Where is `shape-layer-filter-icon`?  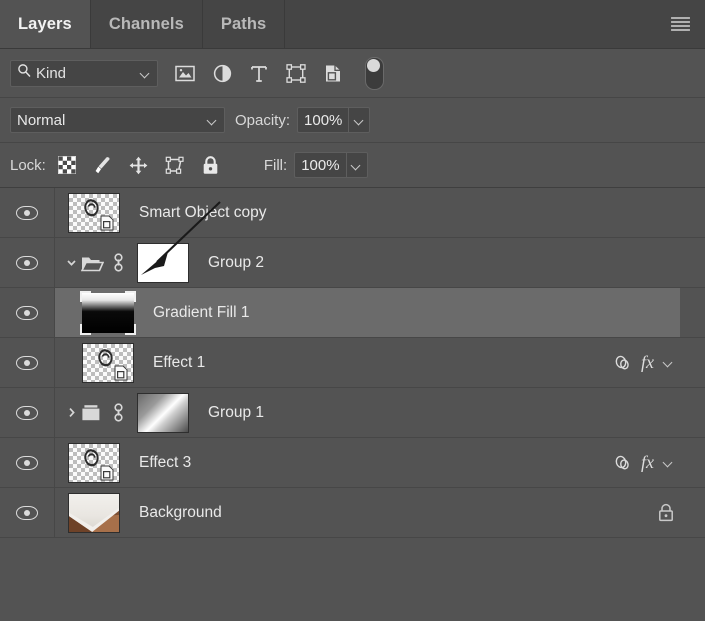
shape-layer-filter-icon is located at coordinates (296, 73).